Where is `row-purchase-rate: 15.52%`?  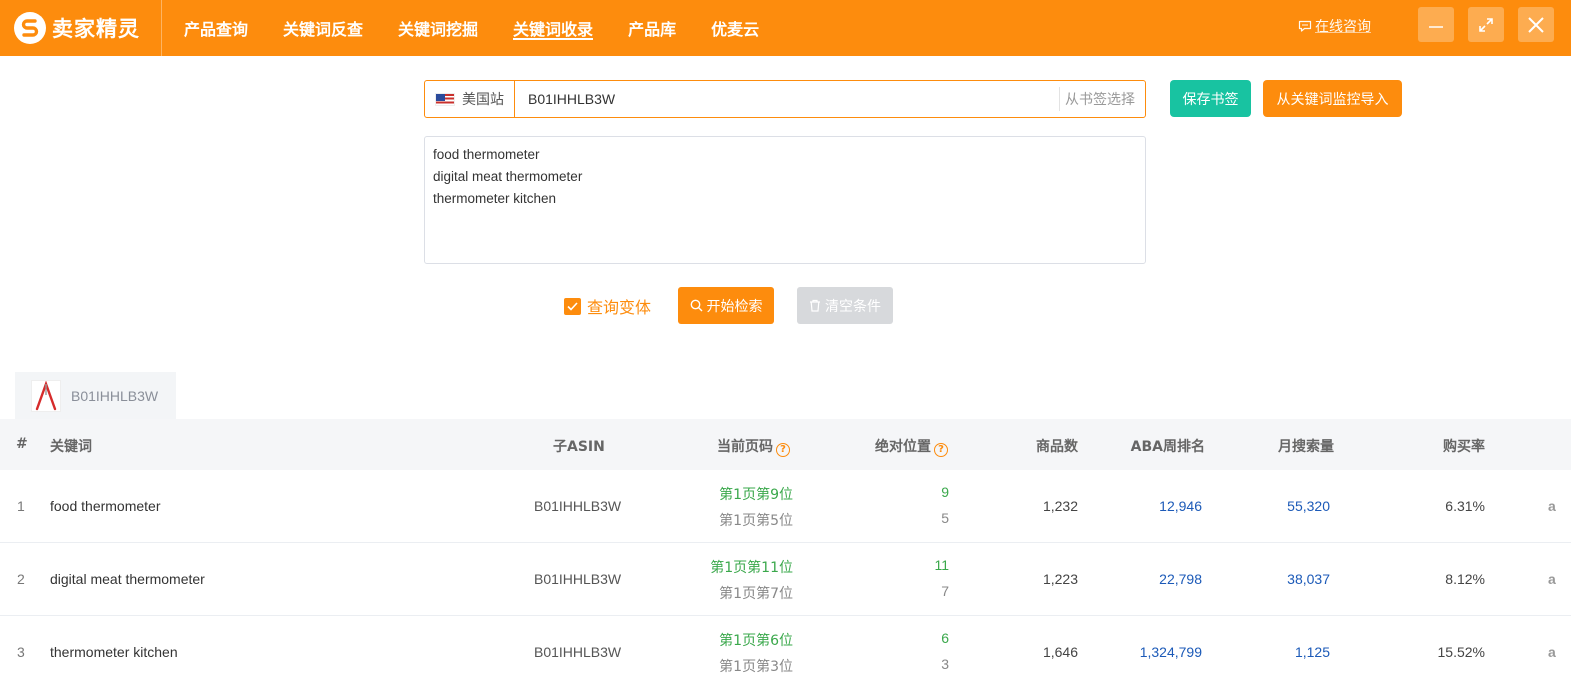
row-purchase-rate: 15.52% is located at coordinates (1461, 652).